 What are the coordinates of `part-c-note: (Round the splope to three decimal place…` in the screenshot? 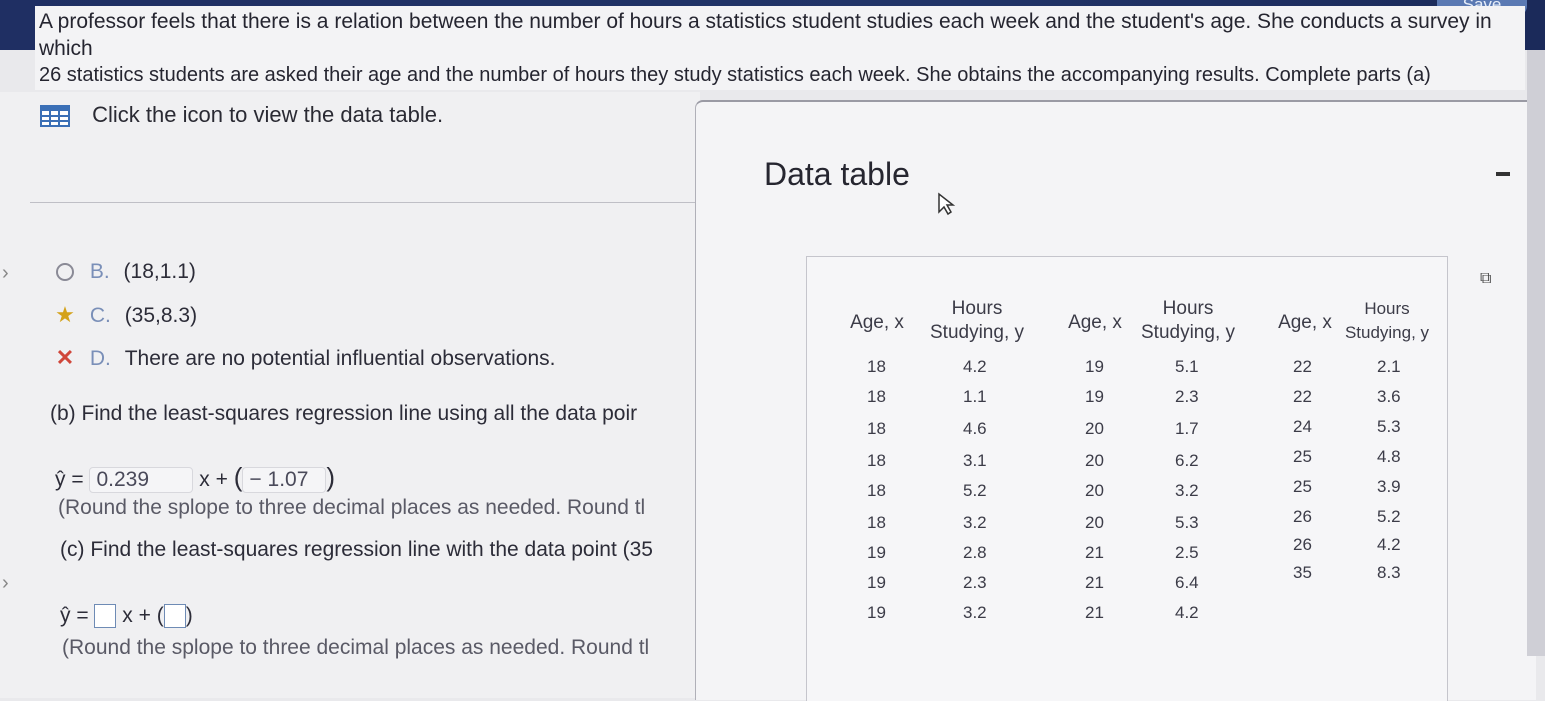 It's located at (356, 647).